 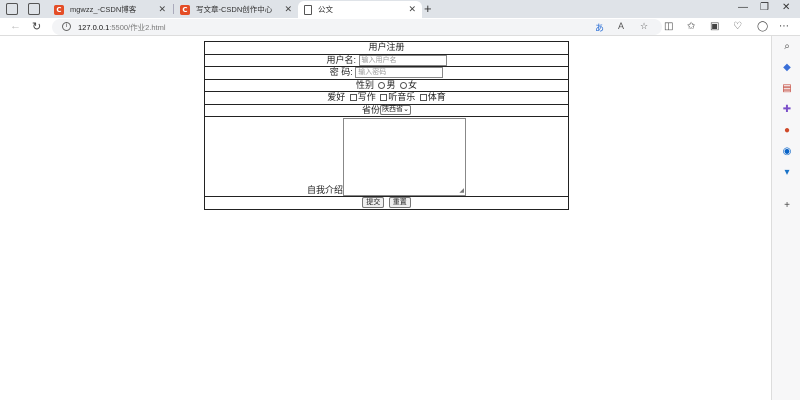 I want to click on hobby-music-checkbox, so click(x=384, y=98).